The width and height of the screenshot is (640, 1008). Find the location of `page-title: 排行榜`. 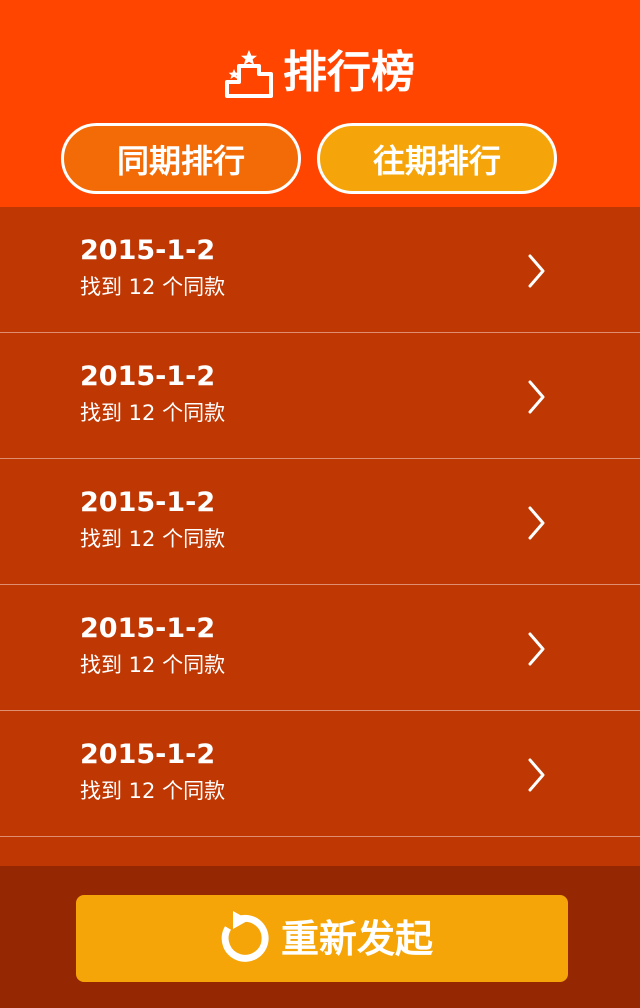

page-title: 排行榜 is located at coordinates (349, 72).